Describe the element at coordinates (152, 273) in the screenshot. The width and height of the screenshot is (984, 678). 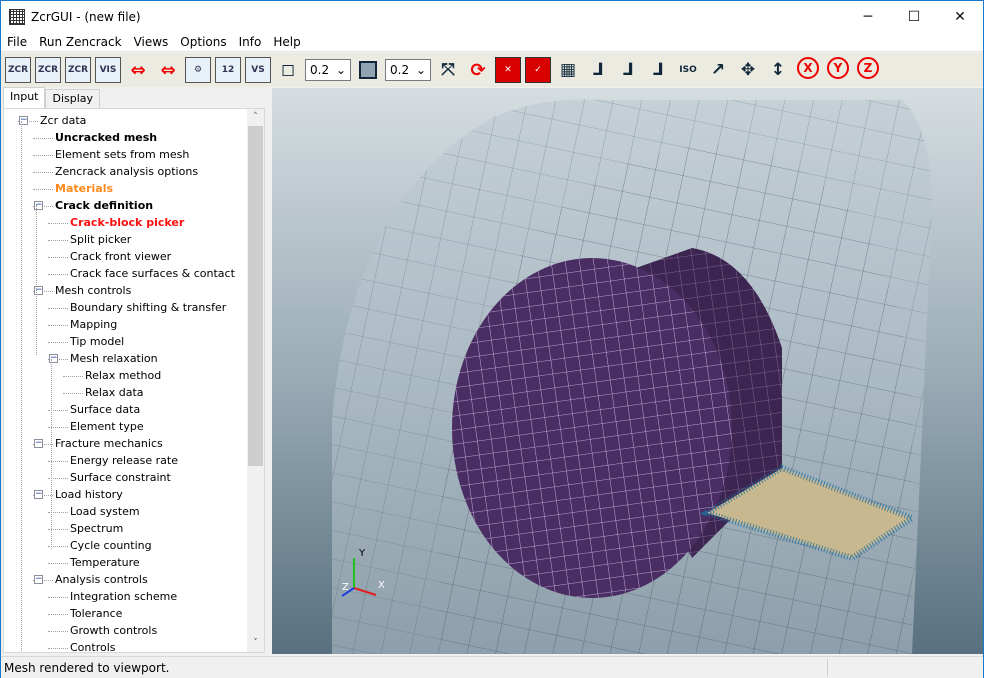
I see `tree-item: Crack face surfaces & contact` at that location.